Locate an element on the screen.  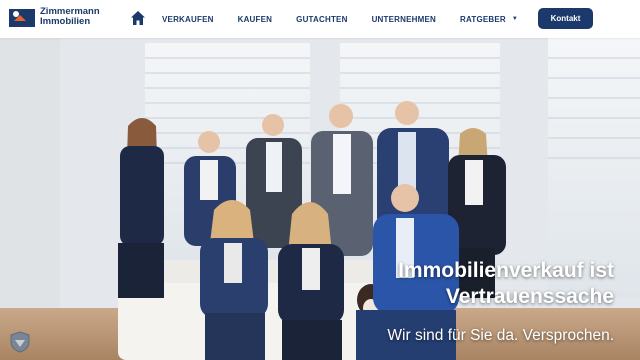
shield-badge-icon is located at coordinates (20, 342).